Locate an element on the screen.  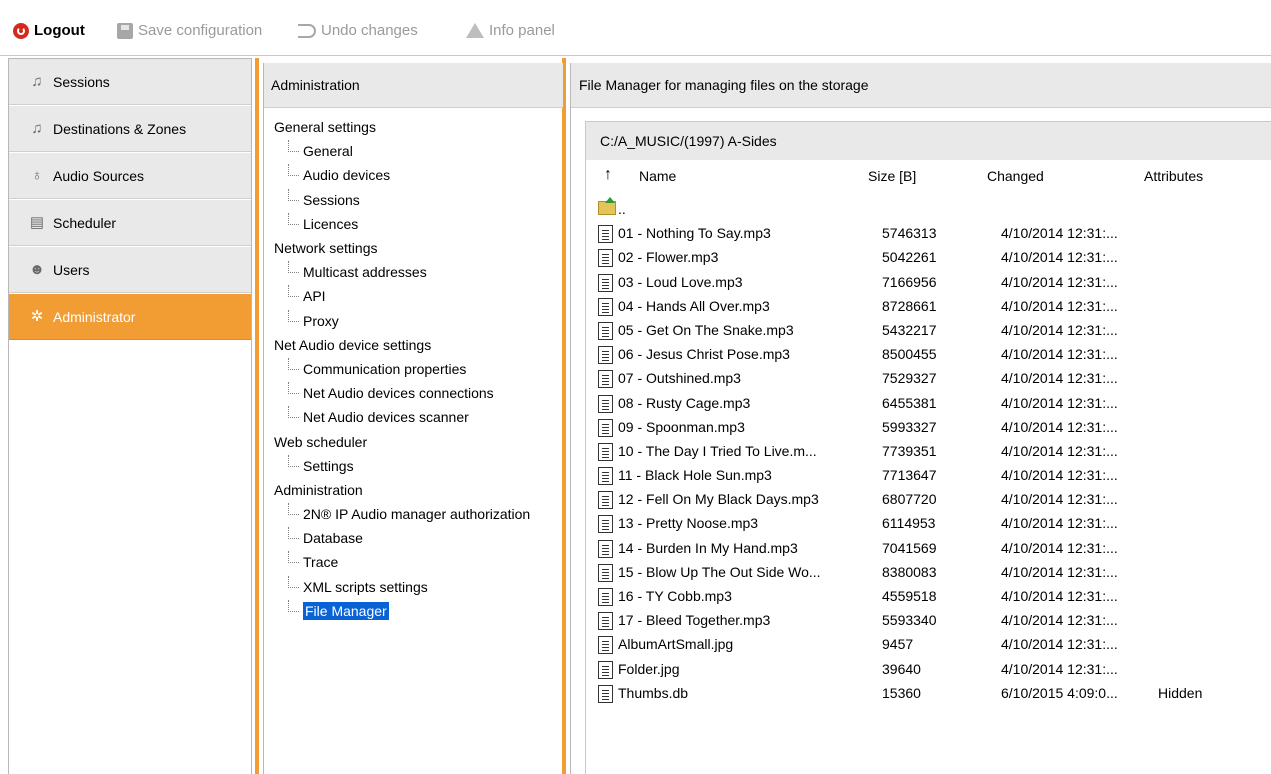
undo-changes-label: Undo changes is located at coordinates (369, 30).